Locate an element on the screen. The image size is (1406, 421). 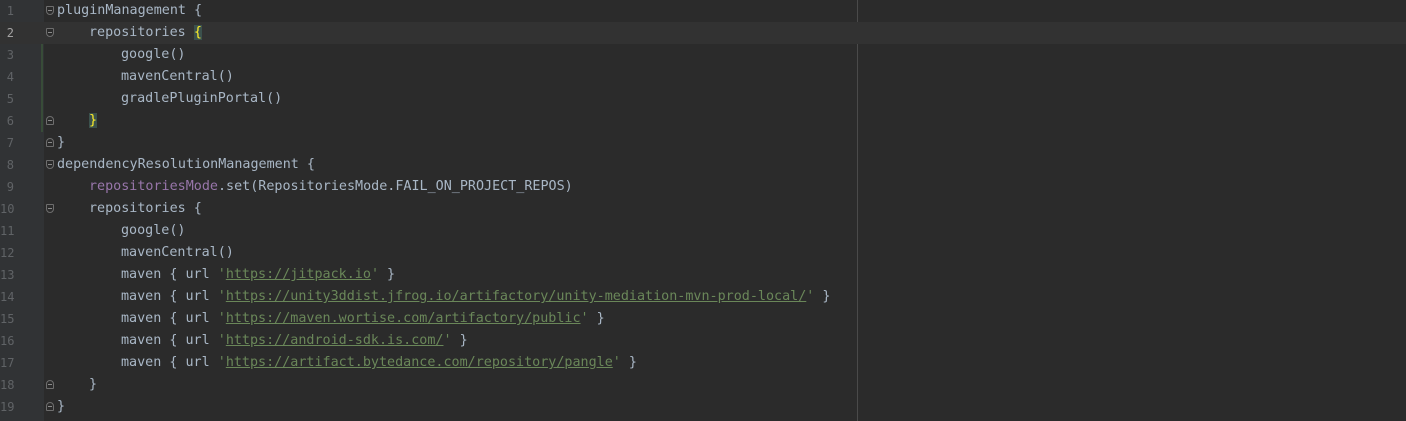
line-number: 9 is located at coordinates (10, 187).